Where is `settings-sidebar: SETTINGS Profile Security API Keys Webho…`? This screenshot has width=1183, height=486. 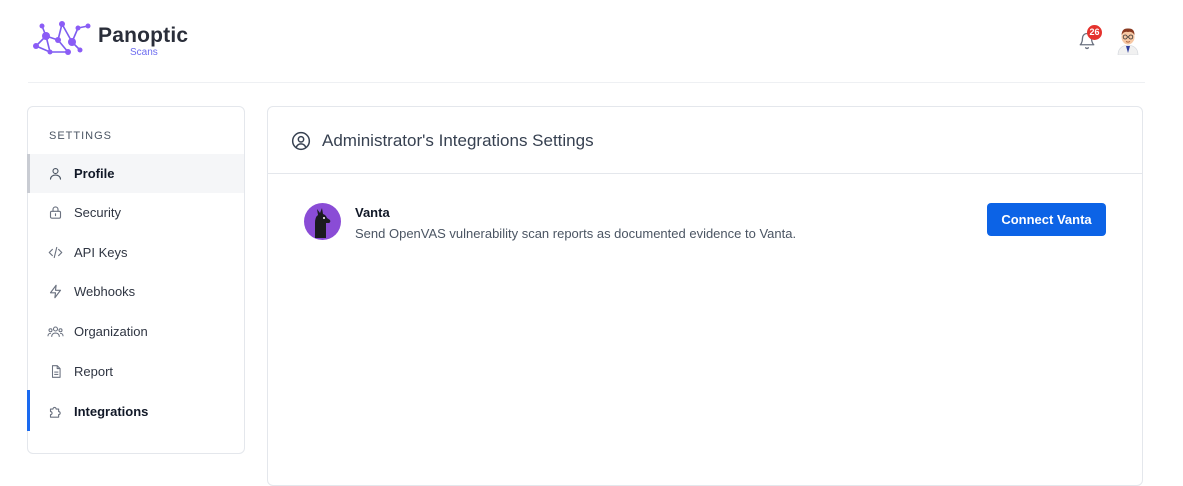
settings-sidebar: SETTINGS Profile Security API Keys Webho… is located at coordinates (136, 280).